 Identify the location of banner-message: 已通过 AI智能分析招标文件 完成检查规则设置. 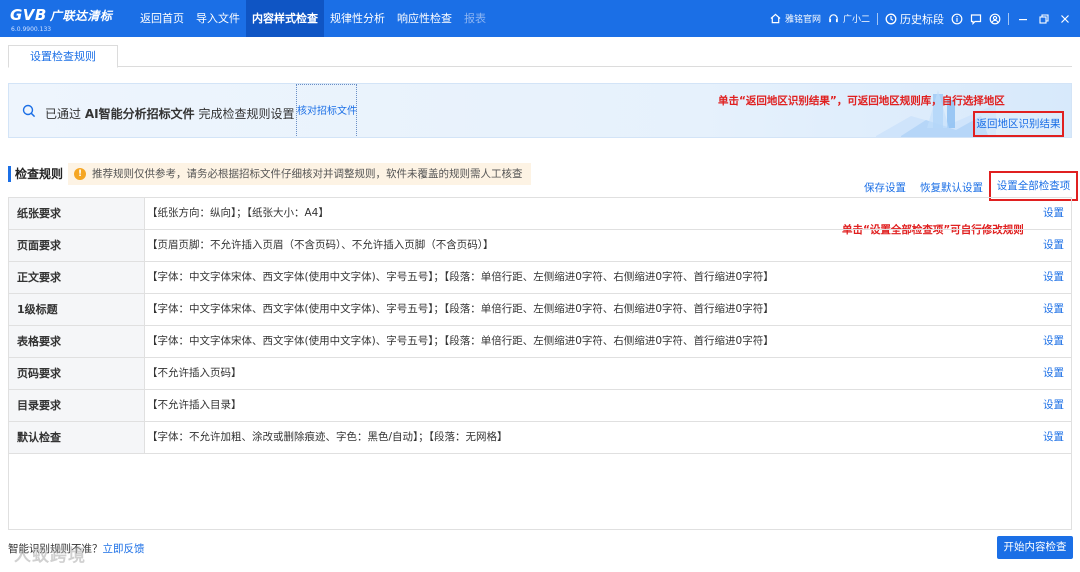
(169, 113).